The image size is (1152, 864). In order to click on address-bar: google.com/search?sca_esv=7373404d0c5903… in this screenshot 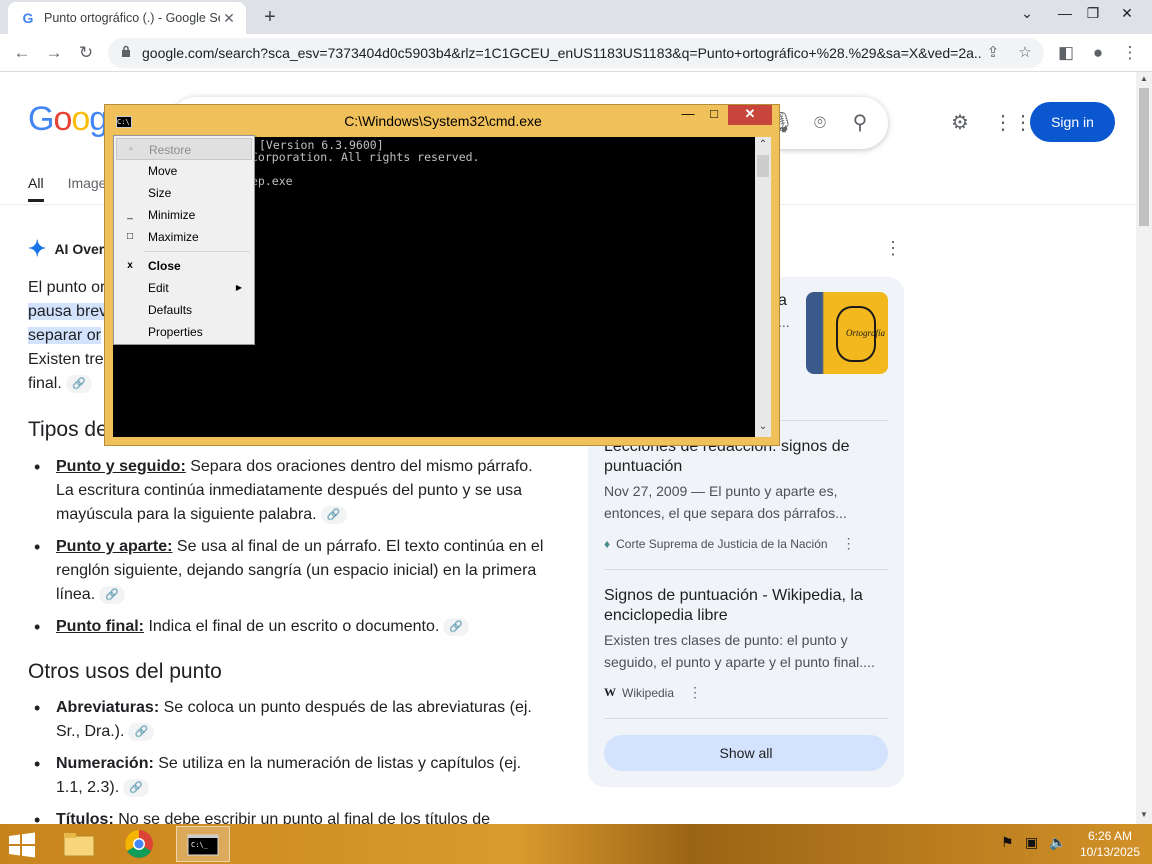, I will do `click(576, 53)`.